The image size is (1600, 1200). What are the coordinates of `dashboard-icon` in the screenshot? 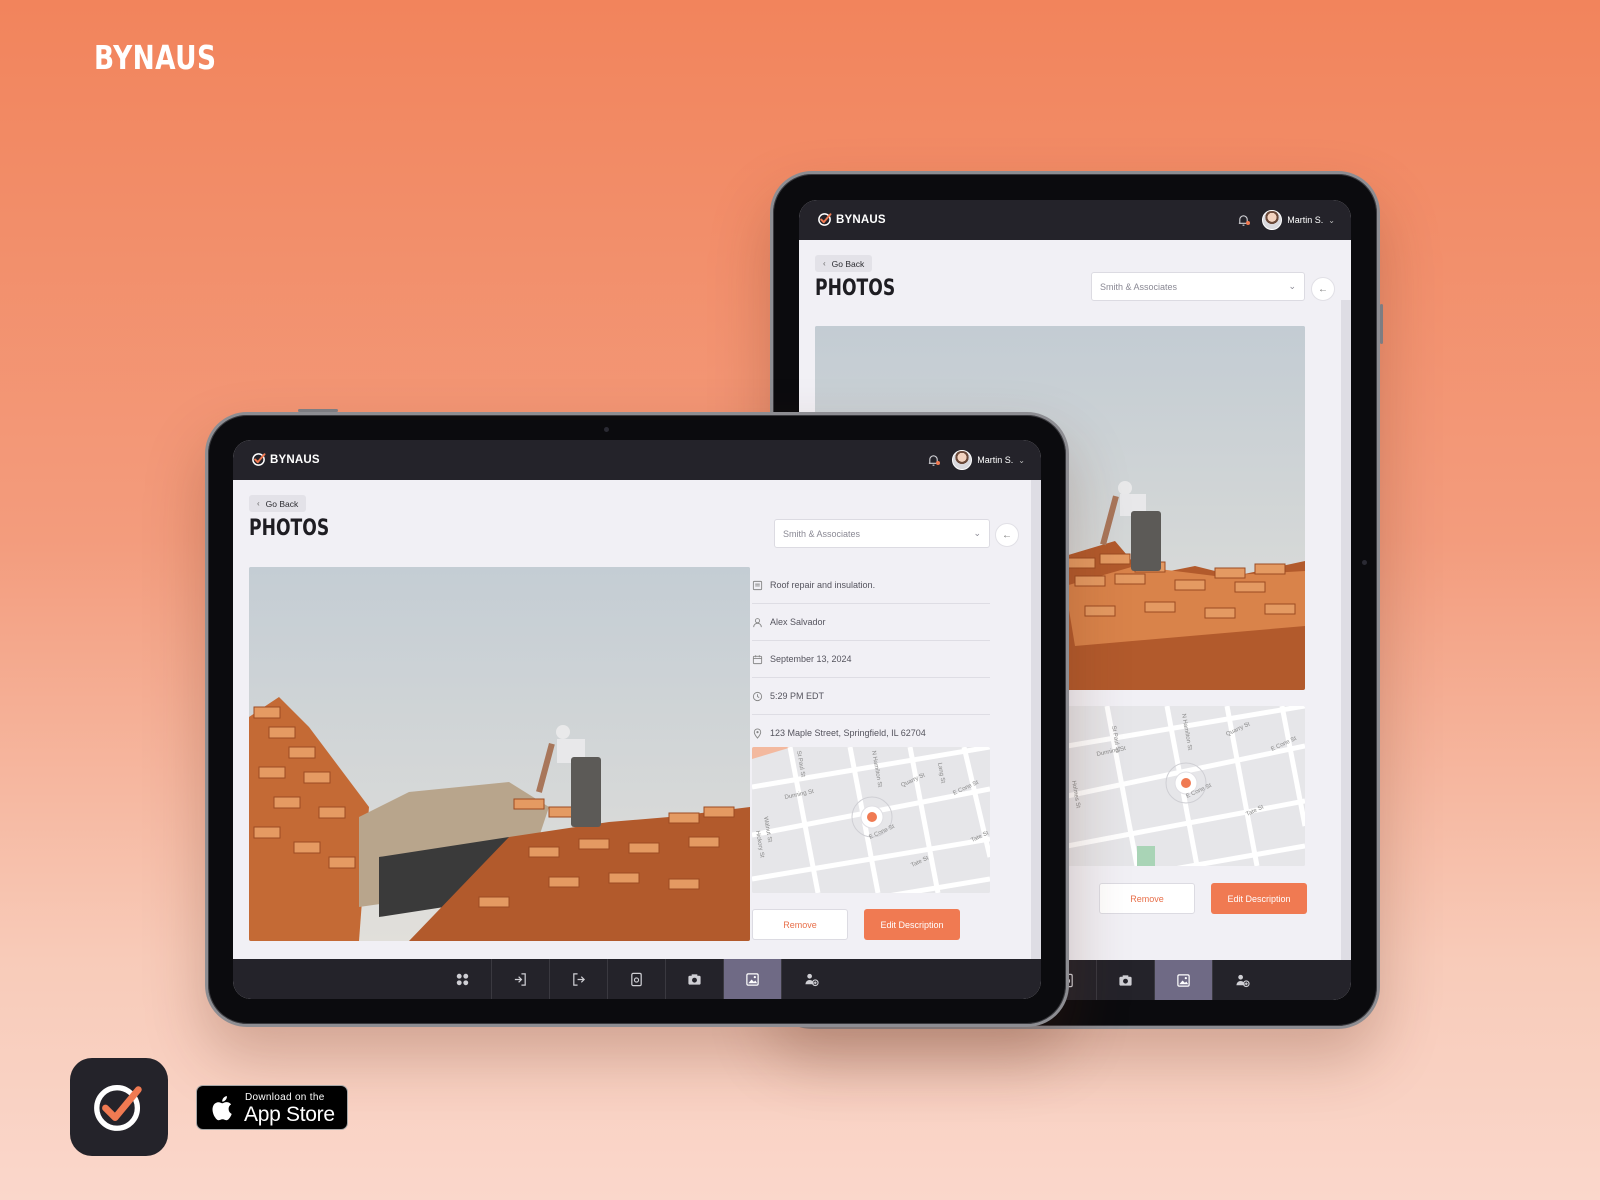 It's located at (462, 979).